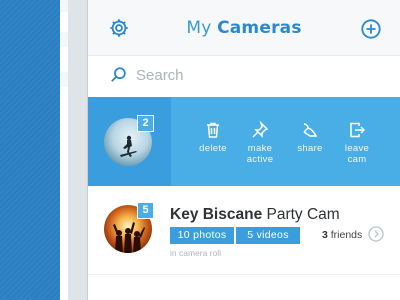  Describe the element at coordinates (213, 148) in the screenshot. I see `delete-label: delete` at that location.